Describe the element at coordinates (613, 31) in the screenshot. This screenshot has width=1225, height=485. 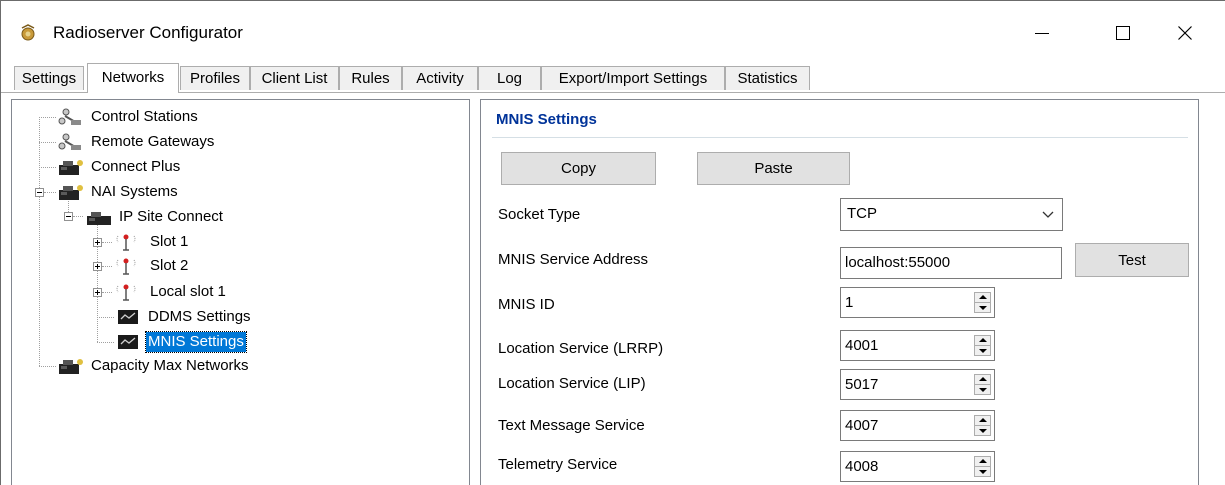
I see `title-bar: Radioserver Configurator` at that location.